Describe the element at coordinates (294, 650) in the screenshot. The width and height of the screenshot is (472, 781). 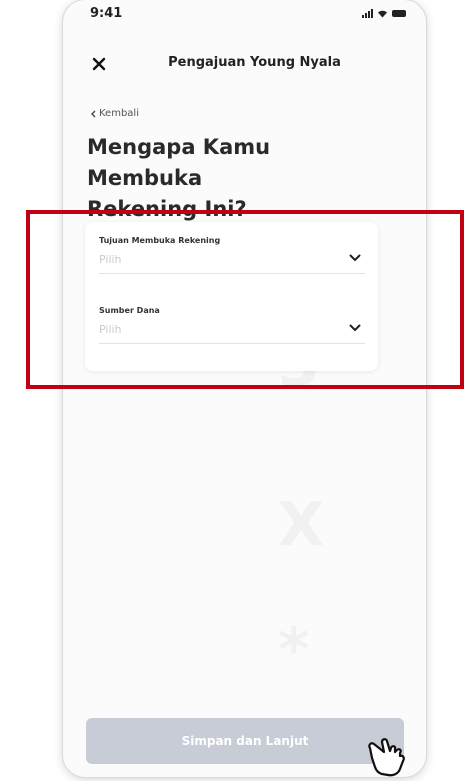
I see `background-decoration: *` at that location.